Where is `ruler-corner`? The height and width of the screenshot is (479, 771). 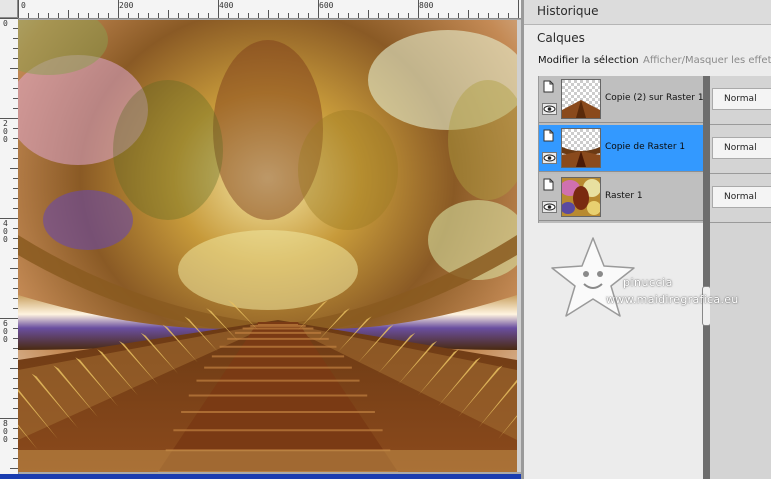 ruler-corner is located at coordinates (9, 9).